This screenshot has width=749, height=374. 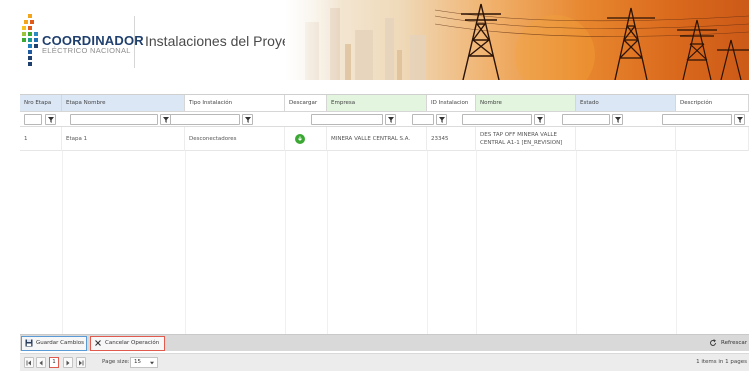 I want to click on filter-button-nro-etapa, so click(x=50, y=119).